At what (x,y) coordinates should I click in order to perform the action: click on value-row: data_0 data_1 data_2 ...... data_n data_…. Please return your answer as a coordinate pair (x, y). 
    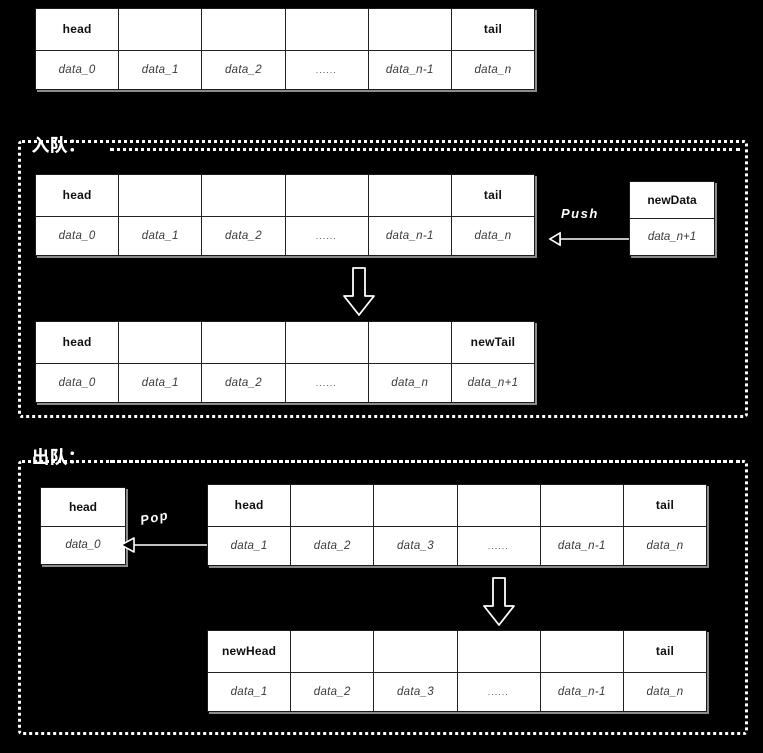
    Looking at the image, I should click on (285, 382).